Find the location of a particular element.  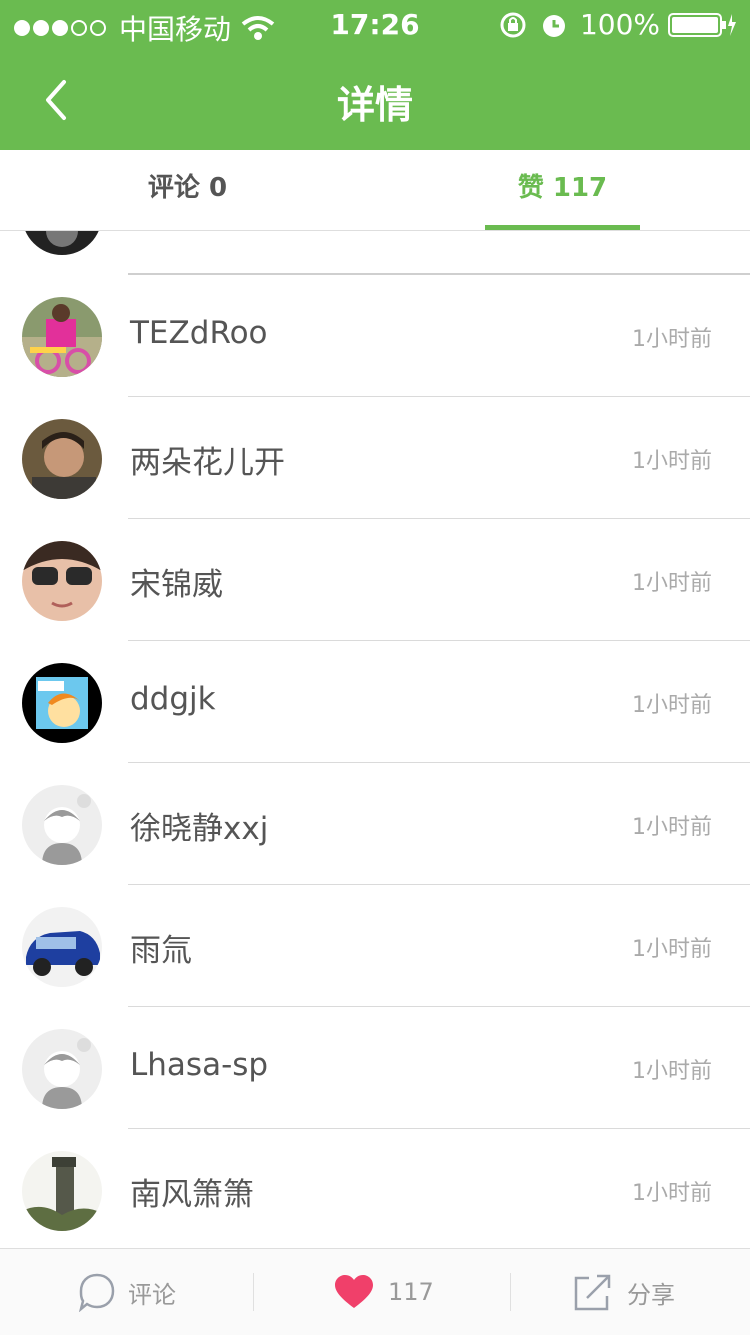

status-right: 100% is located at coordinates (618, 24).